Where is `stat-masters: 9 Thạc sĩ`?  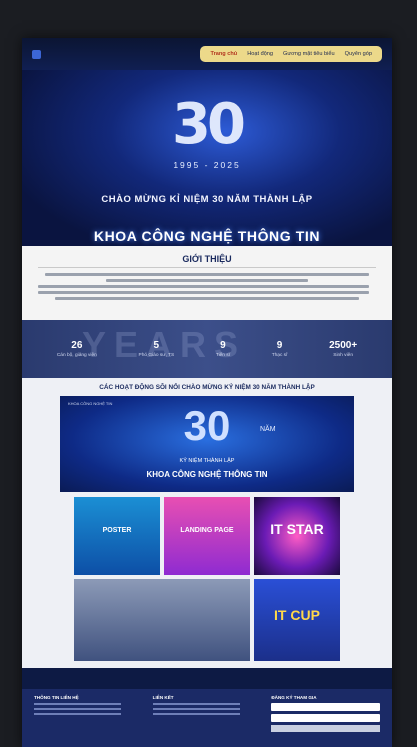
stat-masters: 9 Thạc sĩ is located at coordinates (280, 349).